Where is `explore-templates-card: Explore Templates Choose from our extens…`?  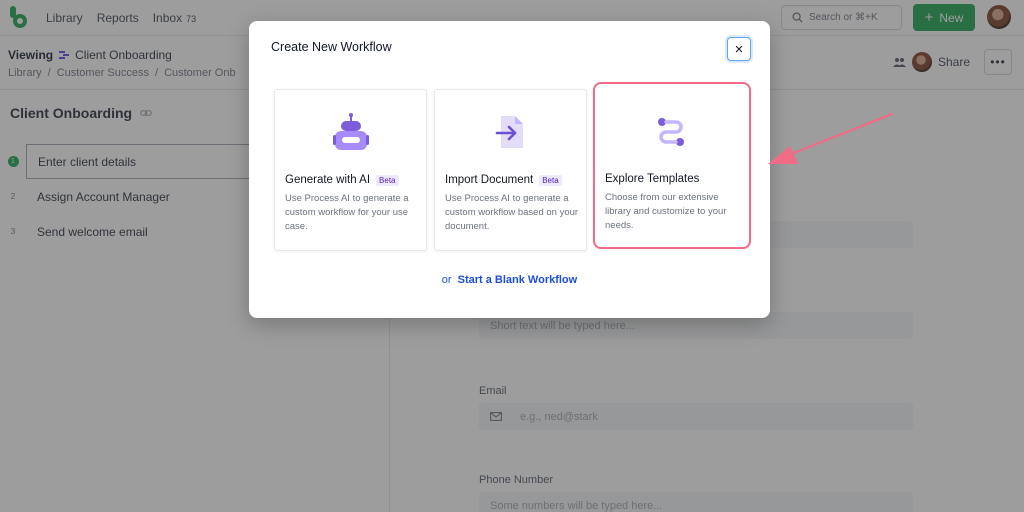
explore-templates-card: Explore Templates Choose from our extens… is located at coordinates (672, 165).